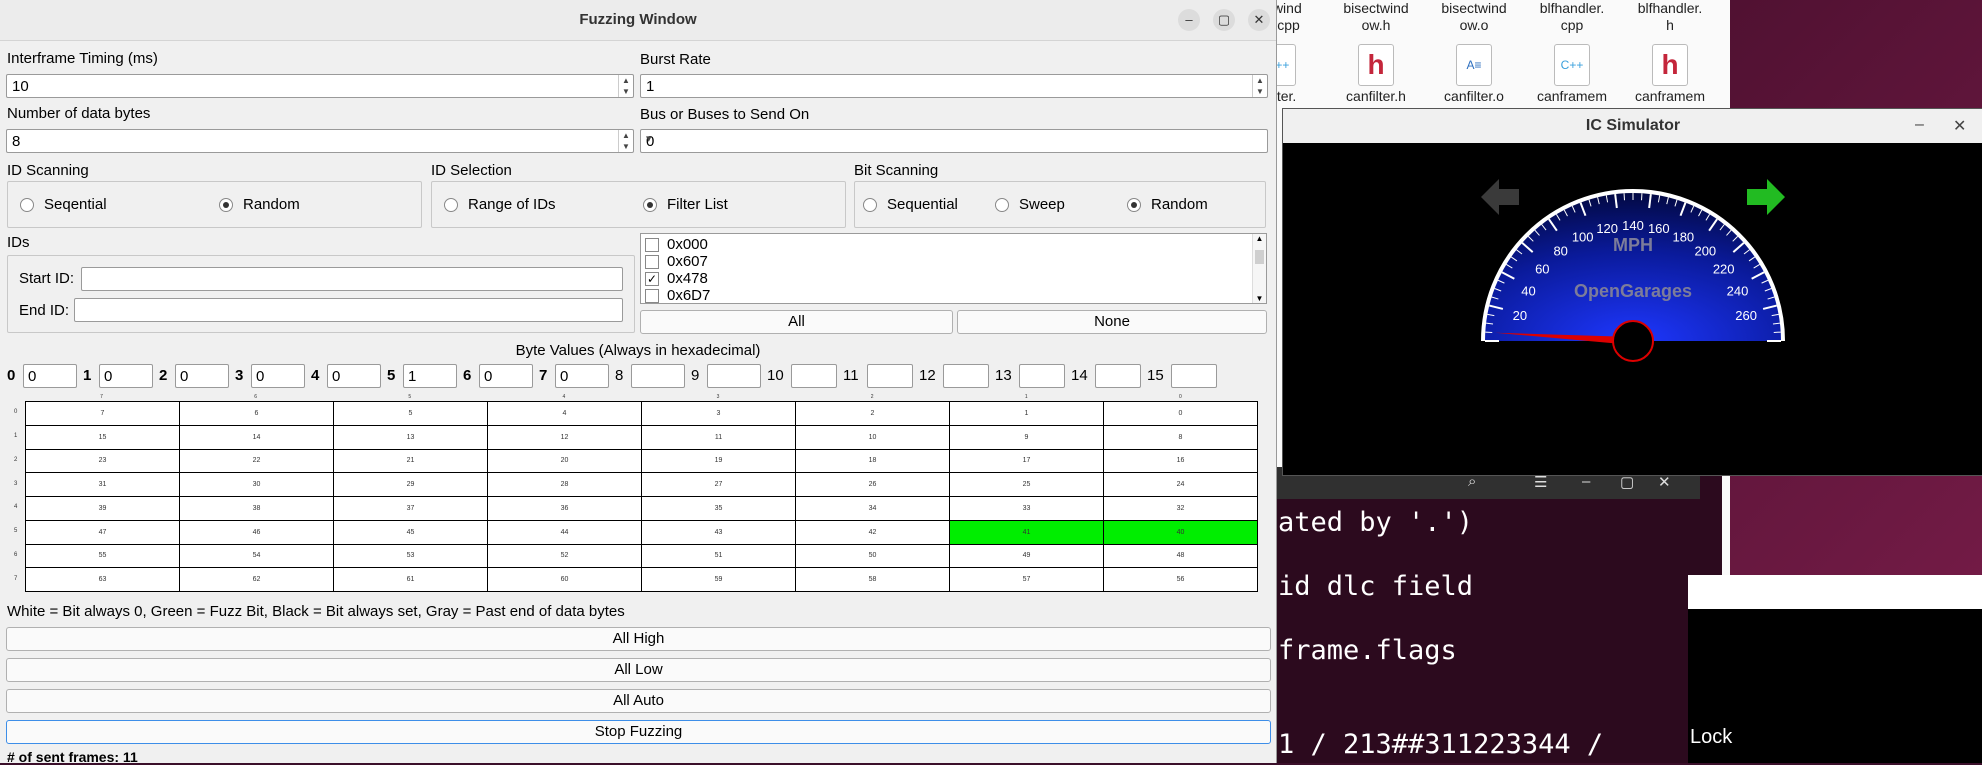  What do you see at coordinates (873, 580) in the screenshot?
I see `bit-cell: 58` at bounding box center [873, 580].